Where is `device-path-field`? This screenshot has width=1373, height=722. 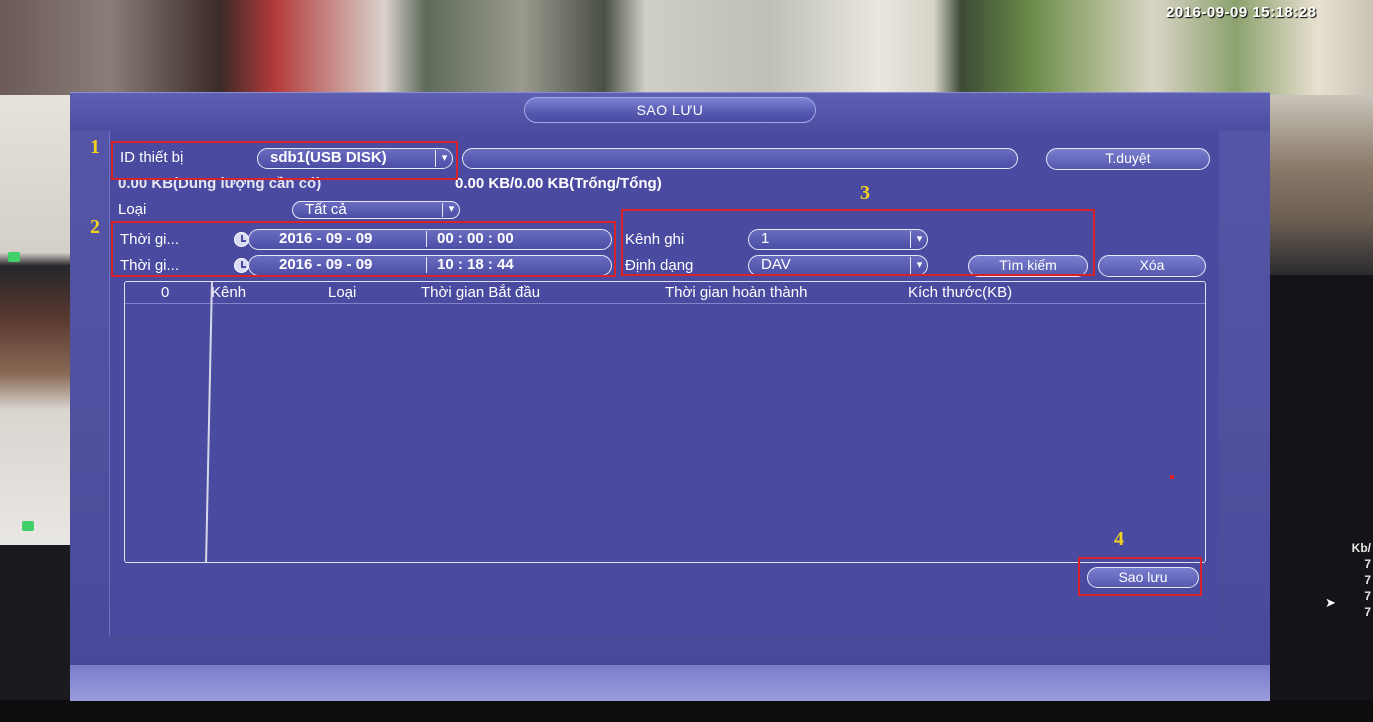
device-path-field is located at coordinates (740, 158).